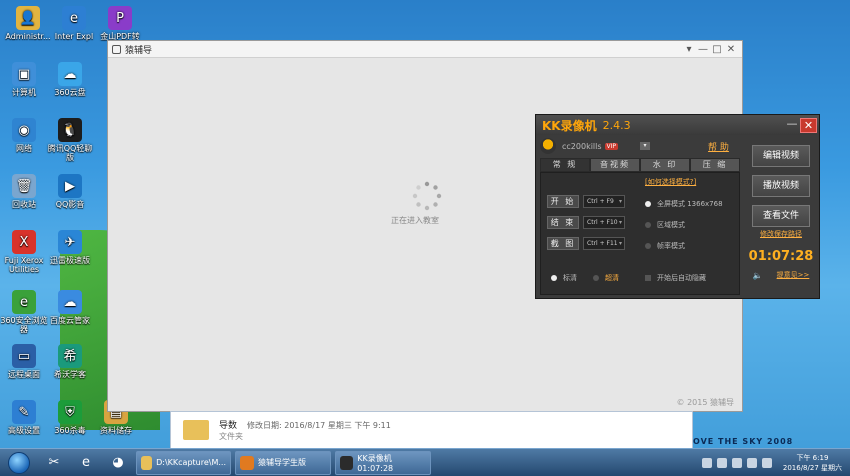 This screenshot has height=476, width=850. What do you see at coordinates (24, 135) in the screenshot?
I see `desktop-icon: ◉ 网络` at bounding box center [24, 135].